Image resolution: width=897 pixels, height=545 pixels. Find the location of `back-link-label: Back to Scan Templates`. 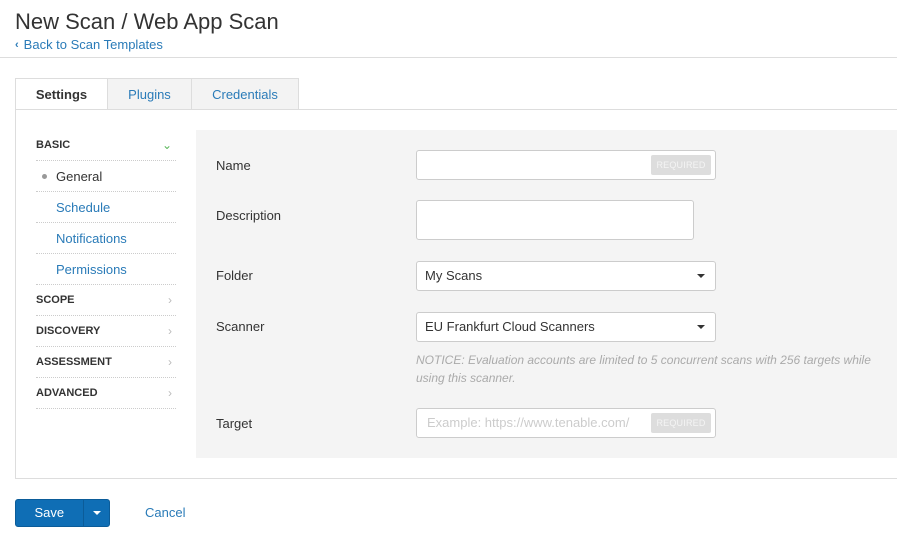

back-link-label: Back to Scan Templates is located at coordinates (93, 44).